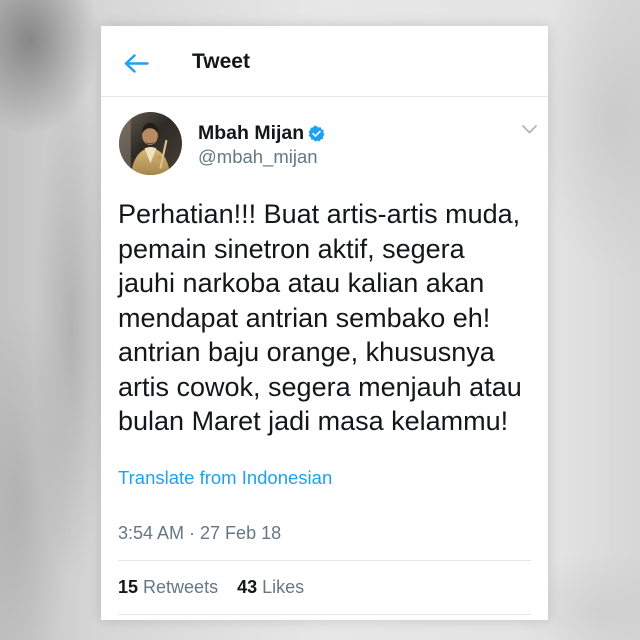 Image resolution: width=640 pixels, height=640 pixels. Describe the element at coordinates (324, 61) in the screenshot. I see `toolbar: Tweet` at that location.